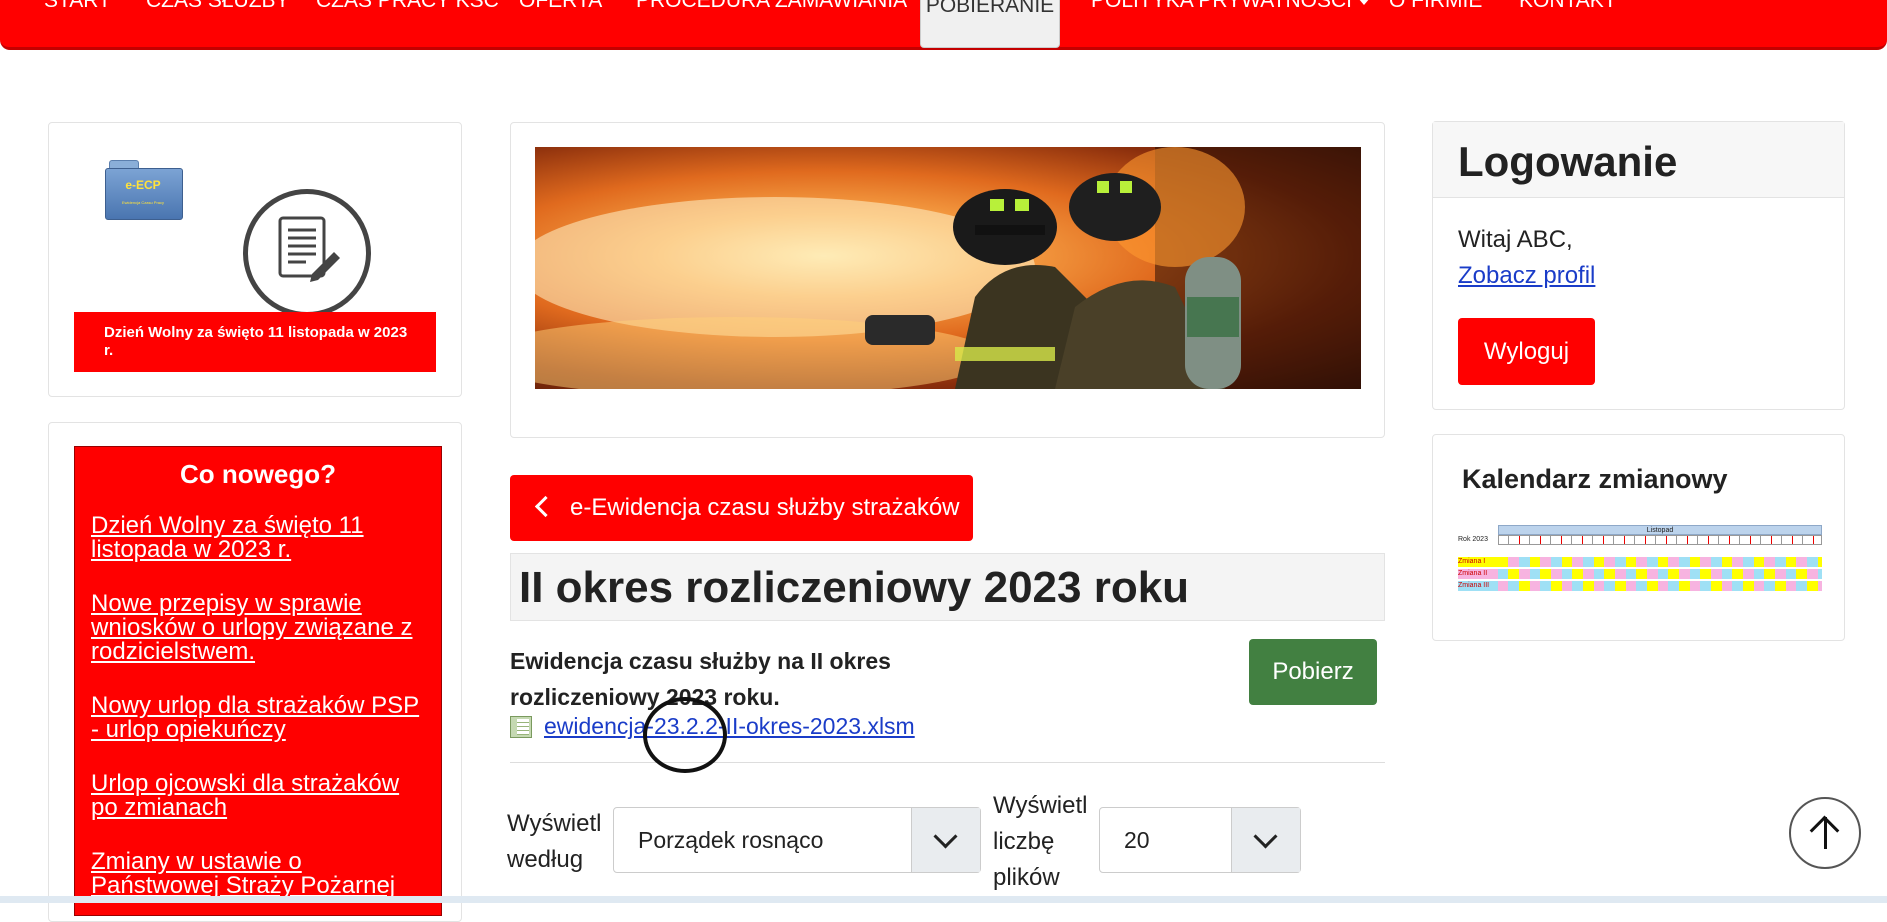 The image size is (1887, 922). Describe the element at coordinates (1515, 239) in the screenshot. I see `greeting-text: Witaj ABC,` at that location.